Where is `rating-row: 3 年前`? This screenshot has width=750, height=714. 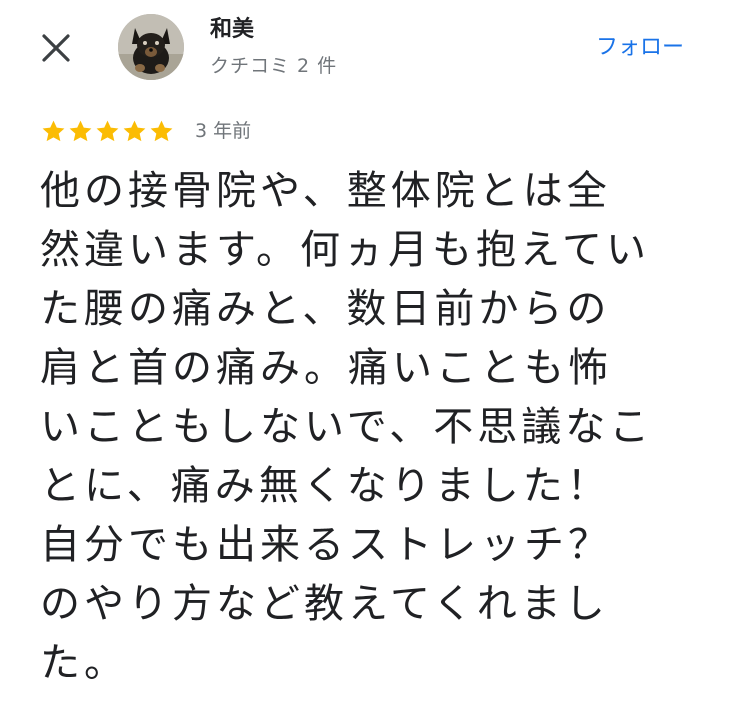 rating-row: 3 年前 is located at coordinates (145, 131).